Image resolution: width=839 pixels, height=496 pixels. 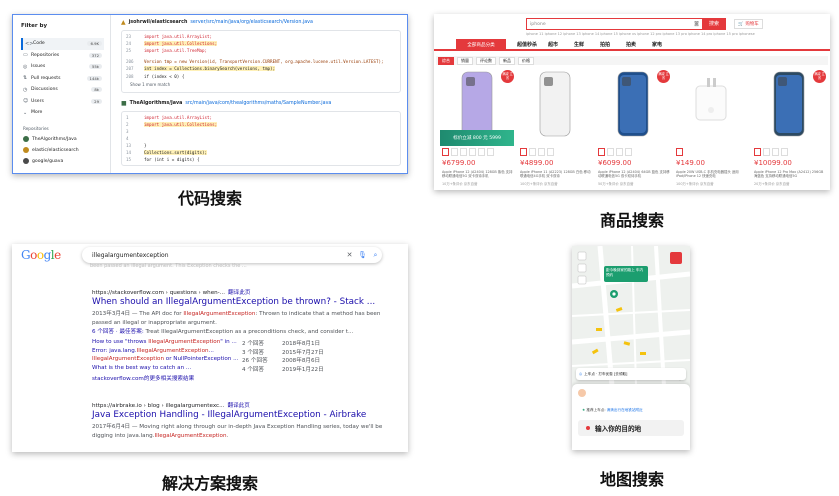 What do you see at coordinates (62, 90) in the screenshot?
I see `filter-discussions: ◷ Discussions 8k` at bounding box center [62, 90].